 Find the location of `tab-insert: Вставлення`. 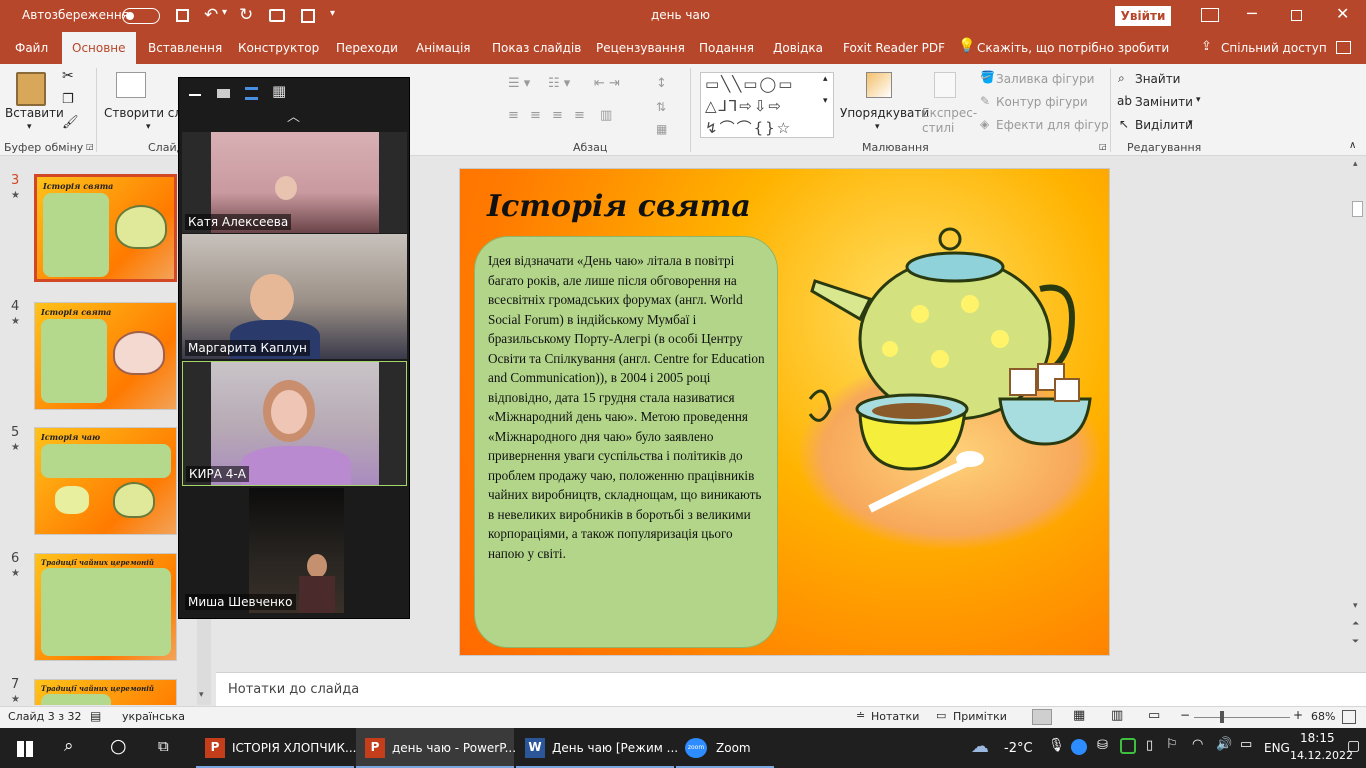

tab-insert: Вставлення is located at coordinates (185, 48).